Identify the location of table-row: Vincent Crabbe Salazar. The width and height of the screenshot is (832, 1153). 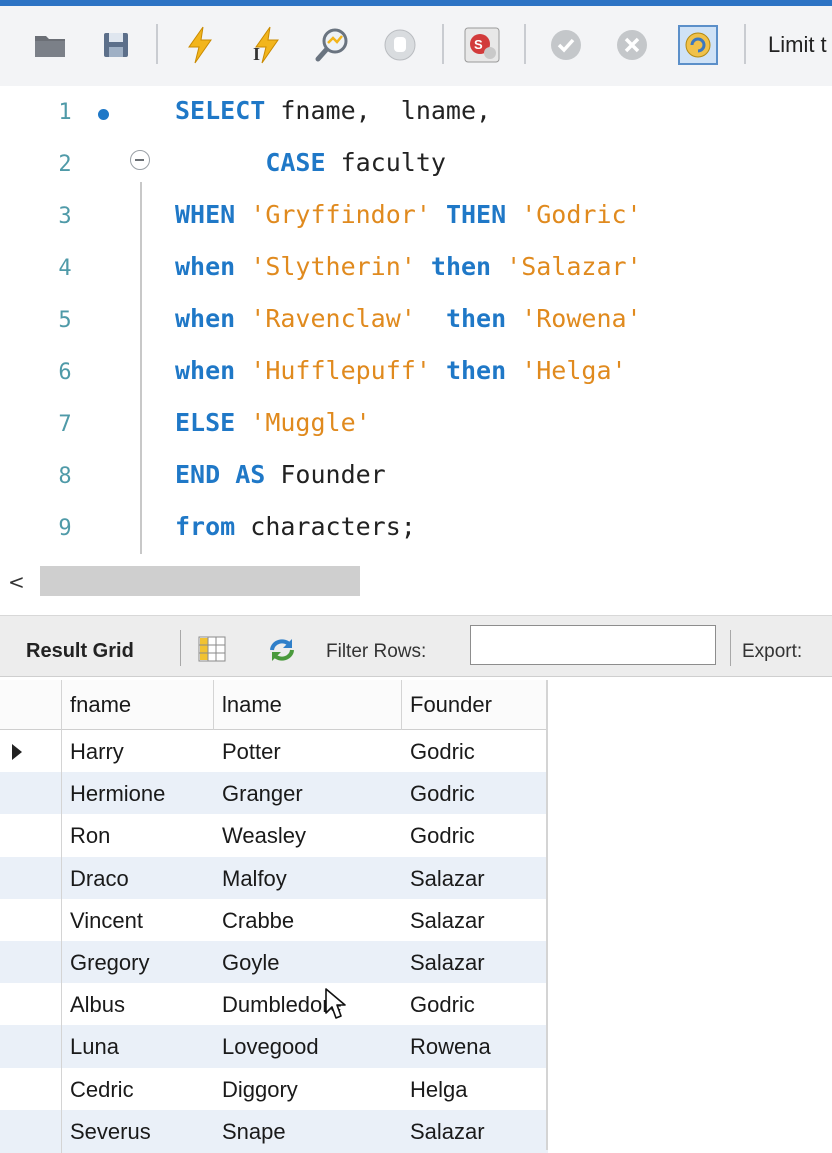
(274, 920).